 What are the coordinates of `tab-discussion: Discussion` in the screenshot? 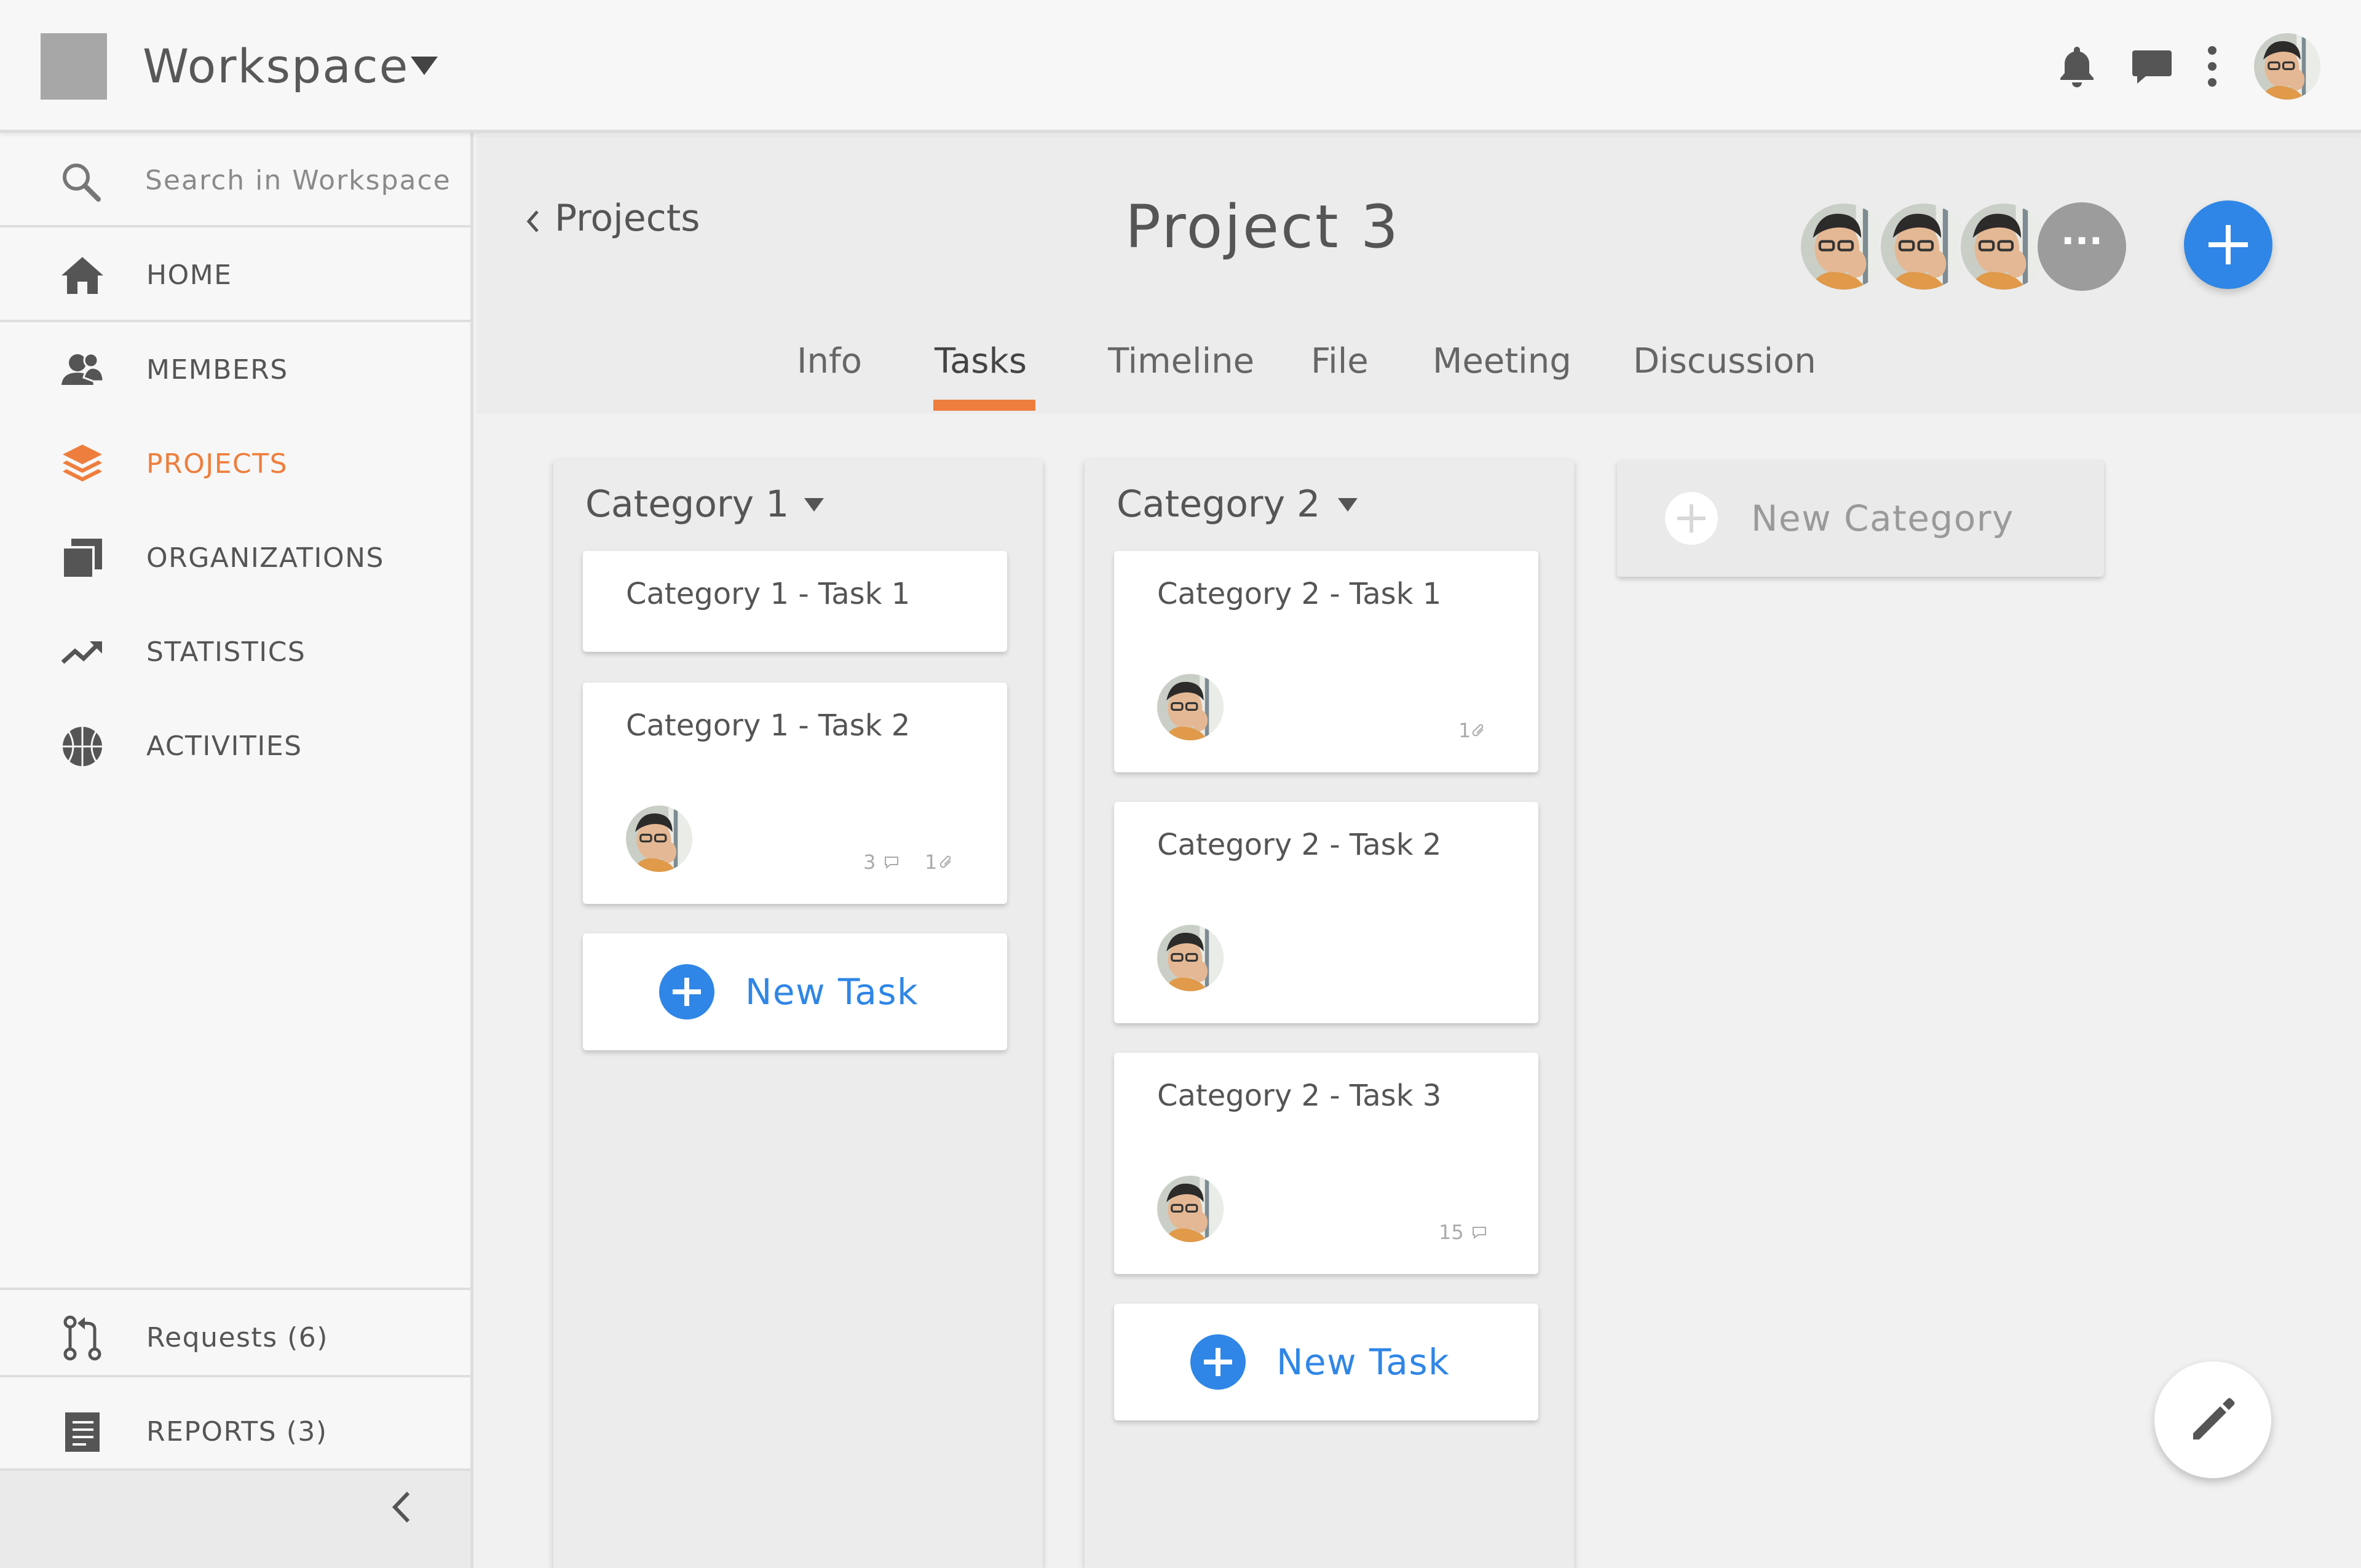 It's located at (1725, 361).